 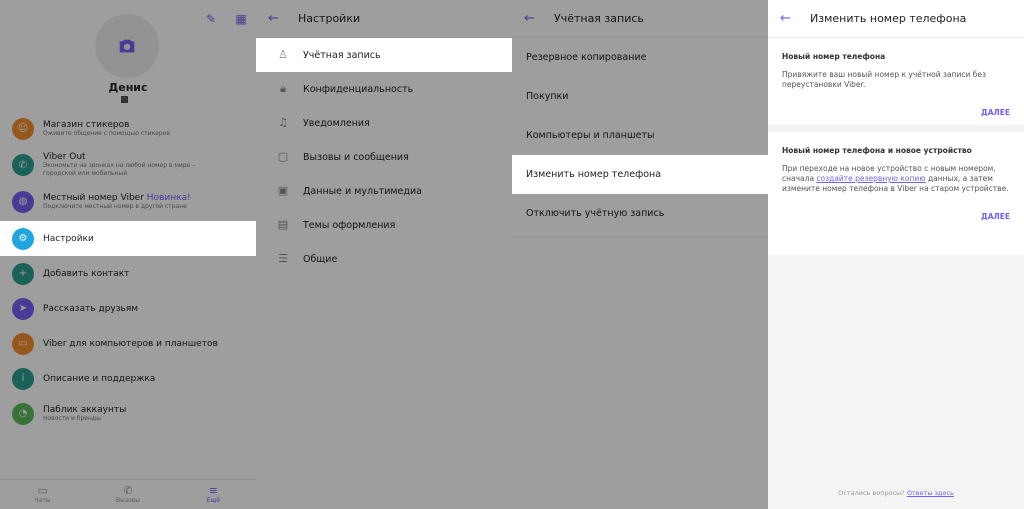 I want to click on gear-icon: ⚙, so click(x=23, y=238).